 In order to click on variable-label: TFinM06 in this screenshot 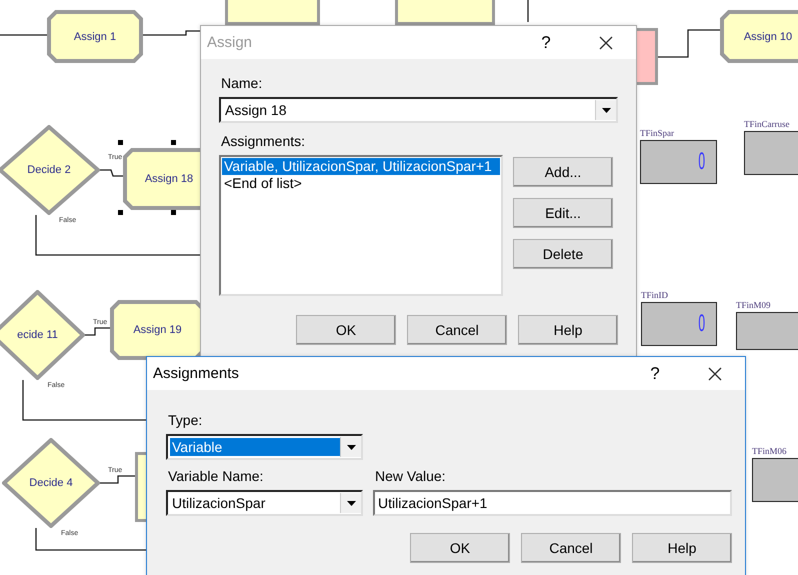, I will do `click(769, 451)`.